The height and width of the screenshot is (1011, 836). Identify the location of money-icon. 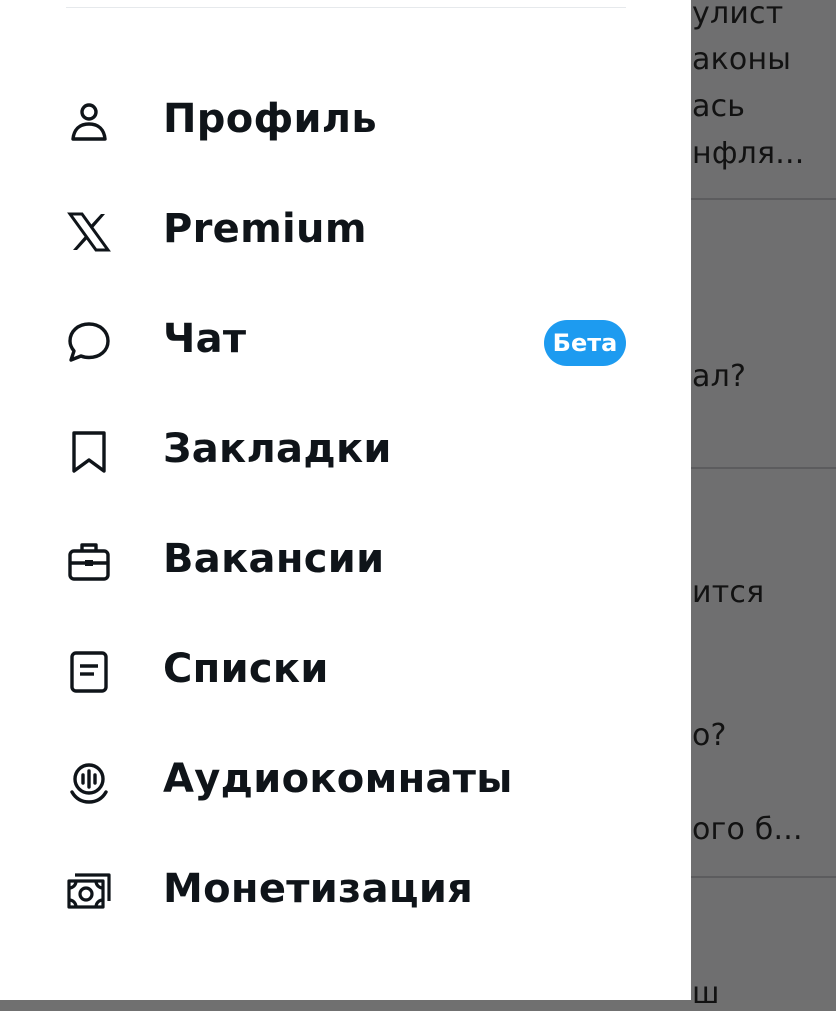
(89, 892).